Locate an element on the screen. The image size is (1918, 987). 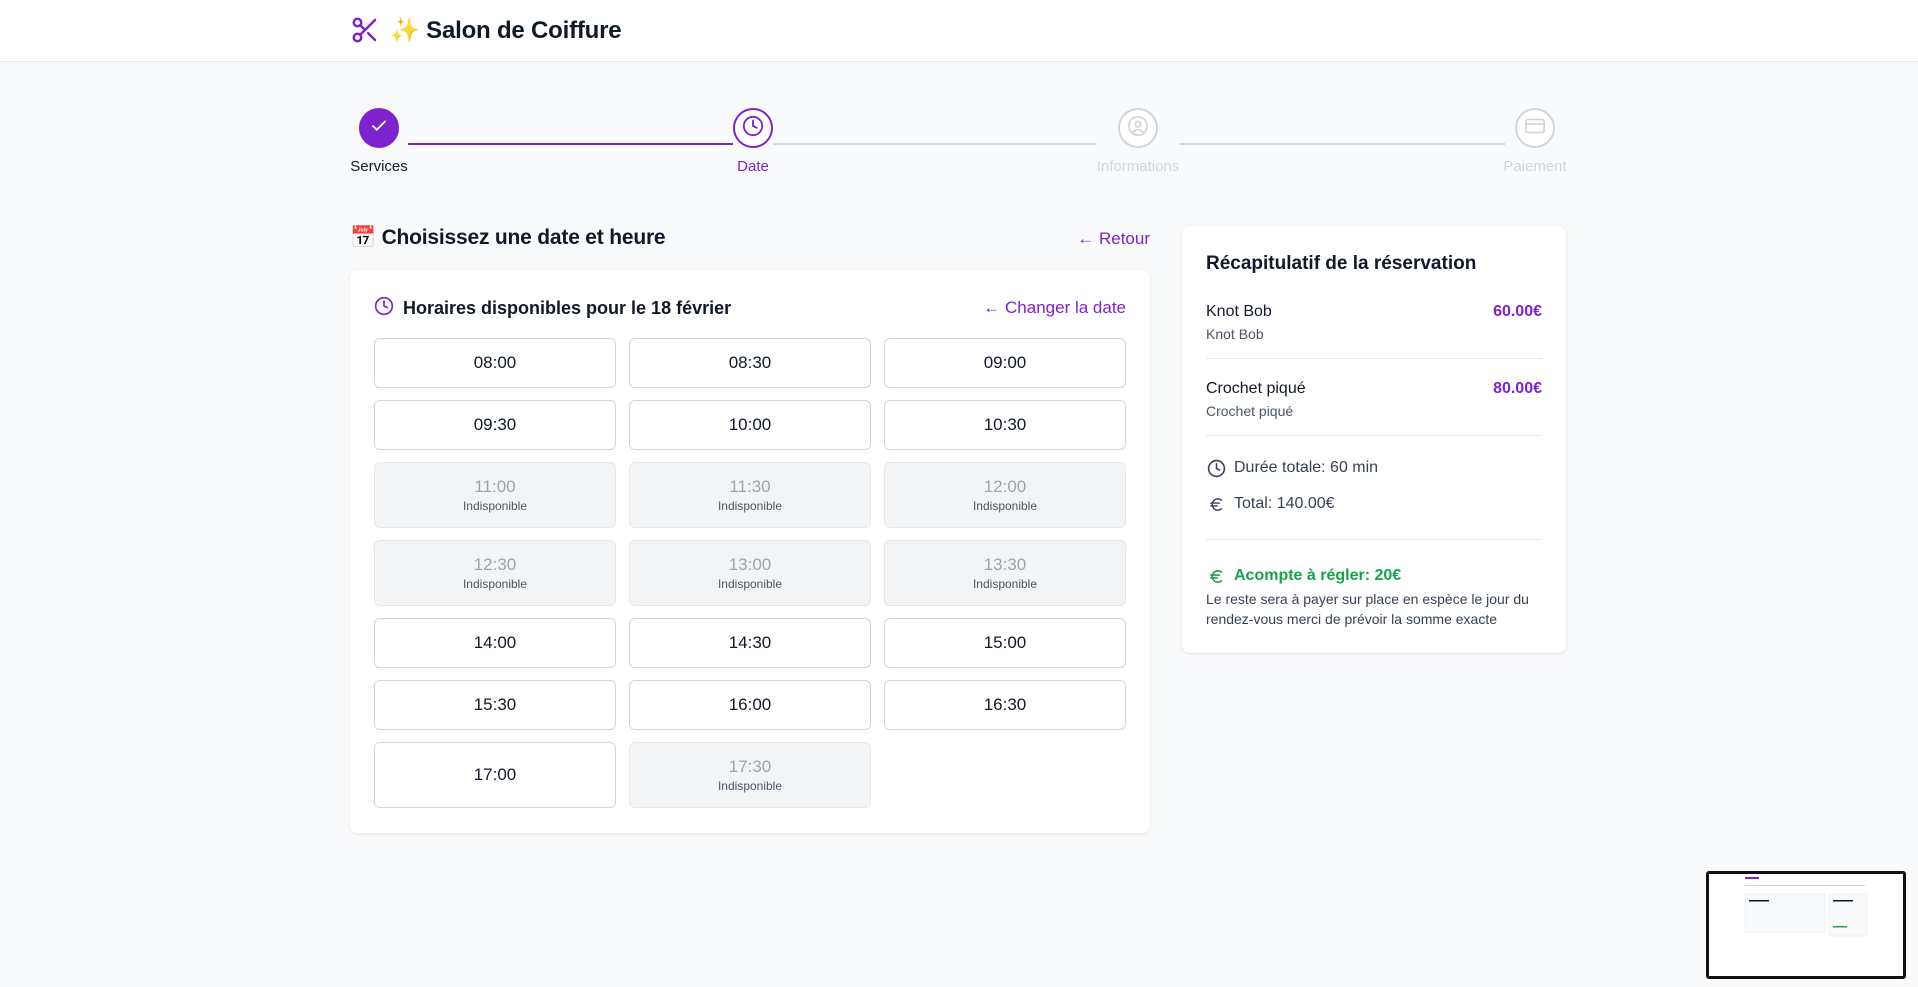
total-price: Total: 140.00€ is located at coordinates (1270, 504).